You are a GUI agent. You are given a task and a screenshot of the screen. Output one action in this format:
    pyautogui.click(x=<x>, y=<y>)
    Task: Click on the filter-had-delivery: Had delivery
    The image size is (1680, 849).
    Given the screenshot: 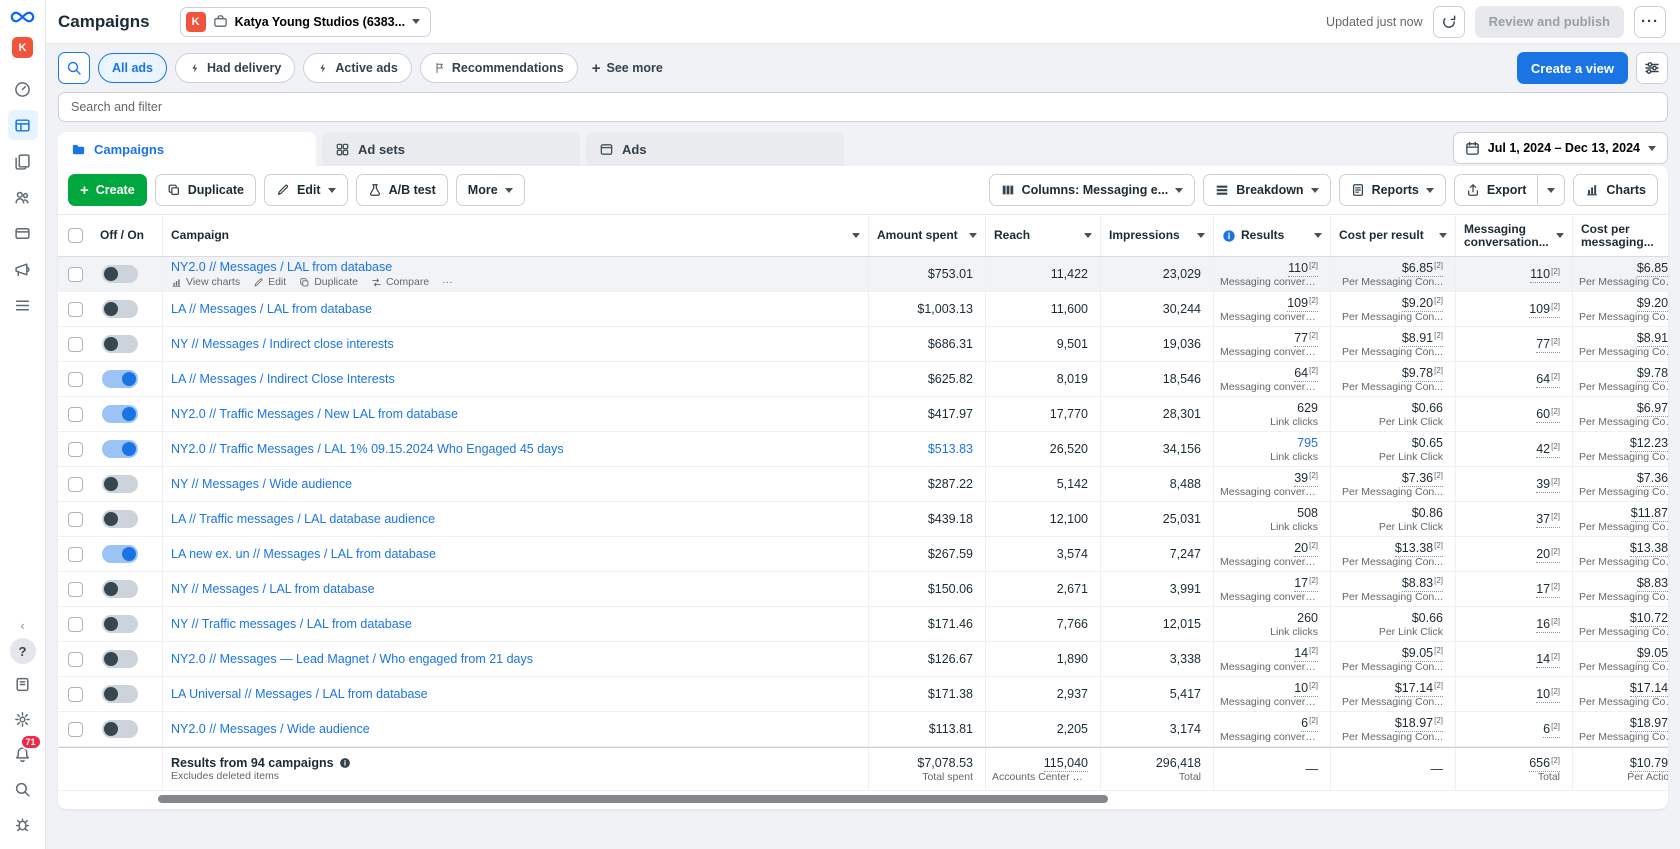 What is the action you would take?
    pyautogui.click(x=235, y=68)
    